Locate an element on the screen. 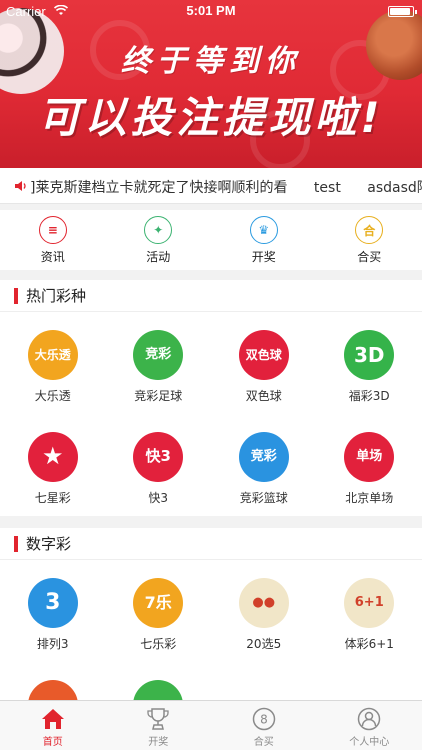 This screenshot has height=750, width=422. tc61-icon: 6+1 is located at coordinates (369, 603).